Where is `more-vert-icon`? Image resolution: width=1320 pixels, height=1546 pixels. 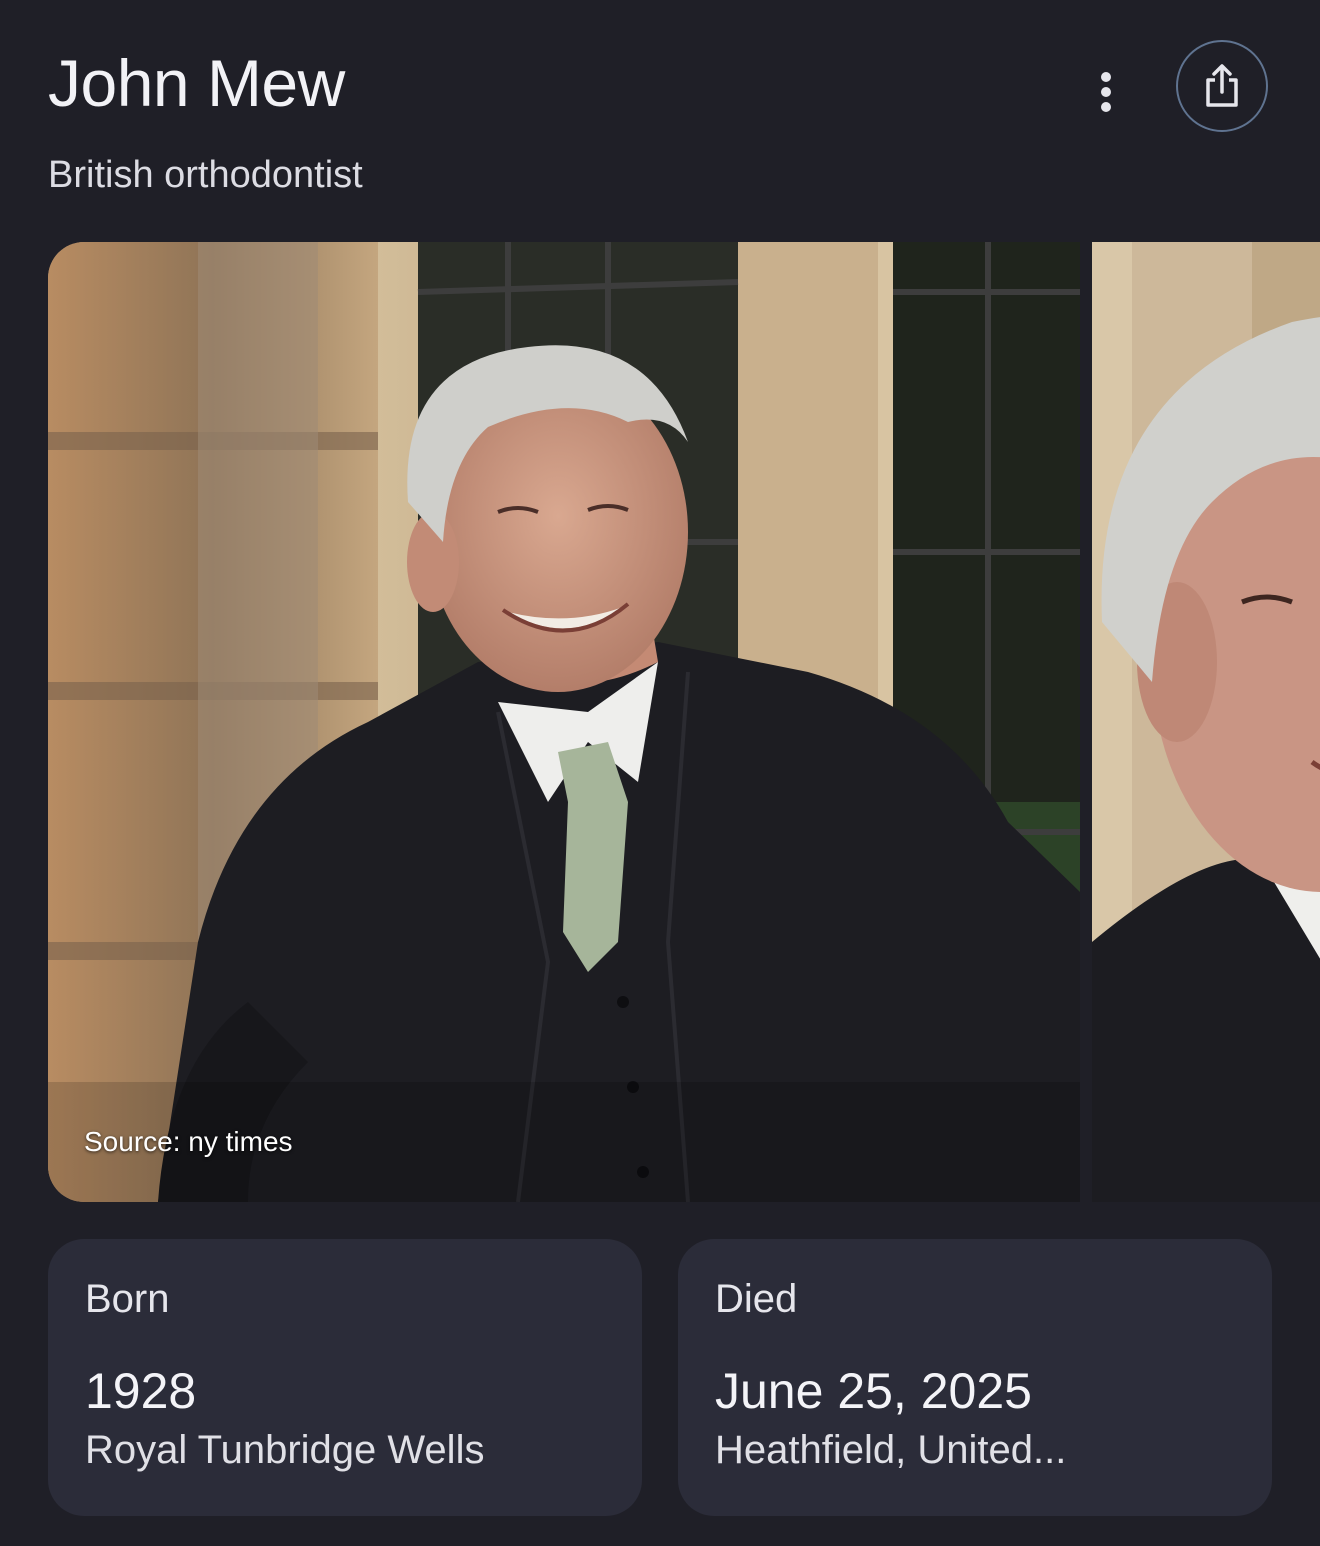 more-vert-icon is located at coordinates (1106, 92).